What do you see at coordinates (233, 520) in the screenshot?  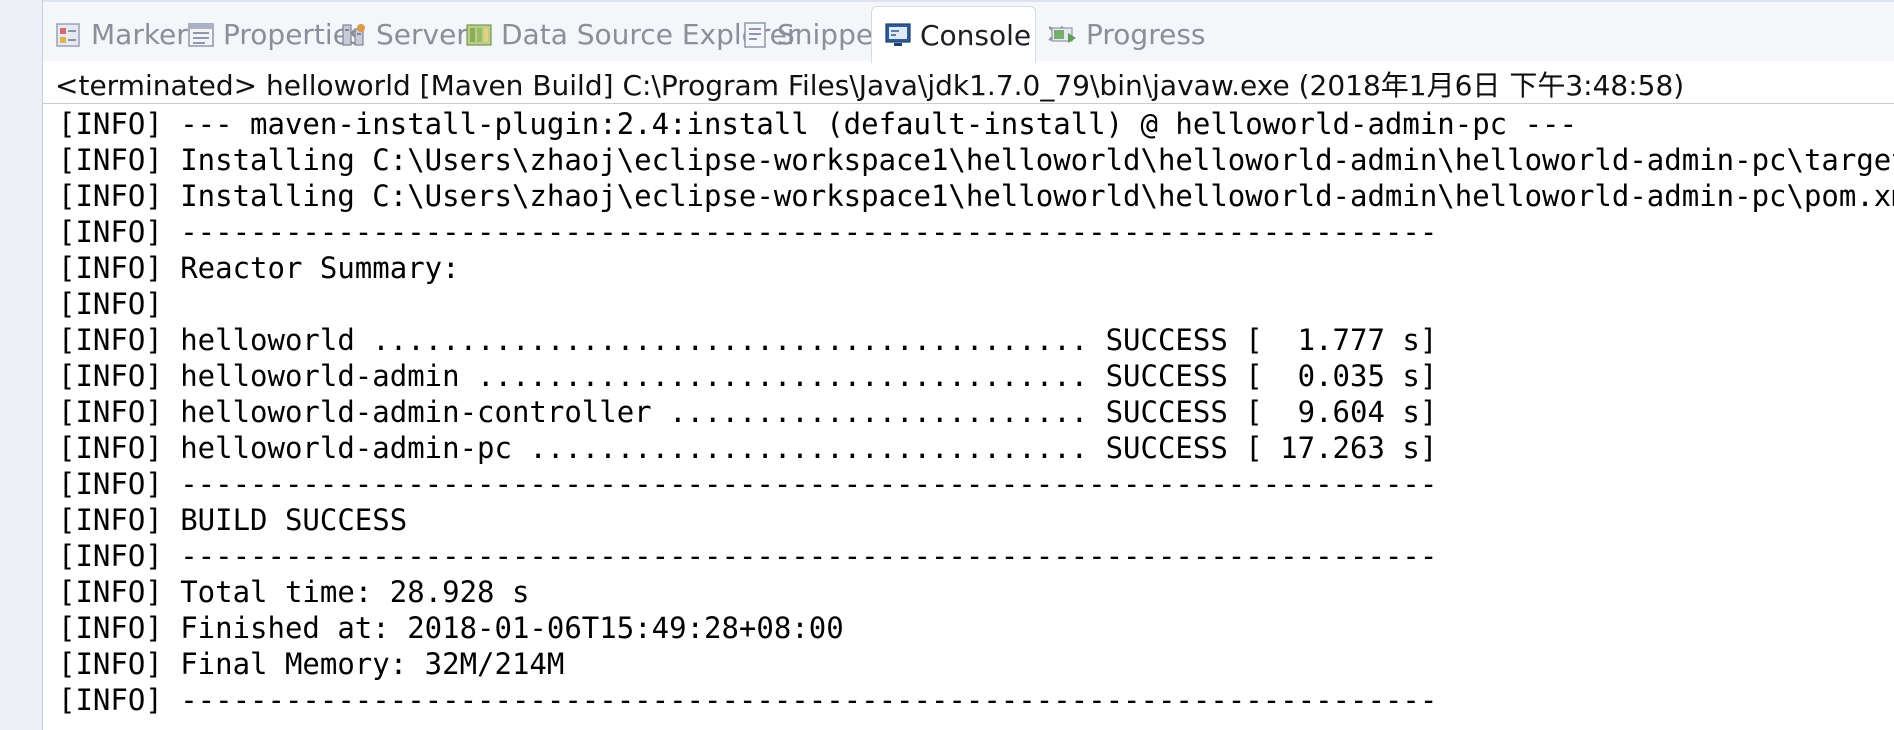 I see `console-line: [INFO] BUILD SUCCESS` at bounding box center [233, 520].